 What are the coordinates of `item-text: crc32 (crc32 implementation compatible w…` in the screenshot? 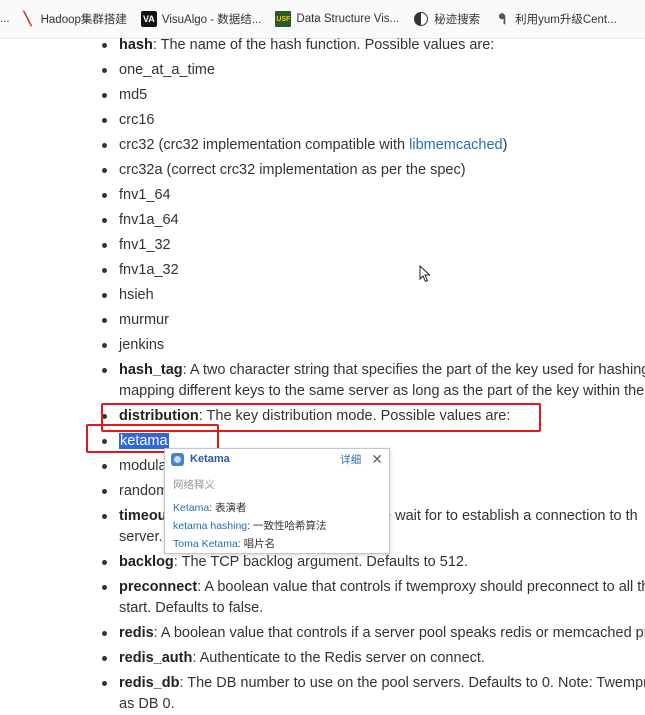 It's located at (264, 145).